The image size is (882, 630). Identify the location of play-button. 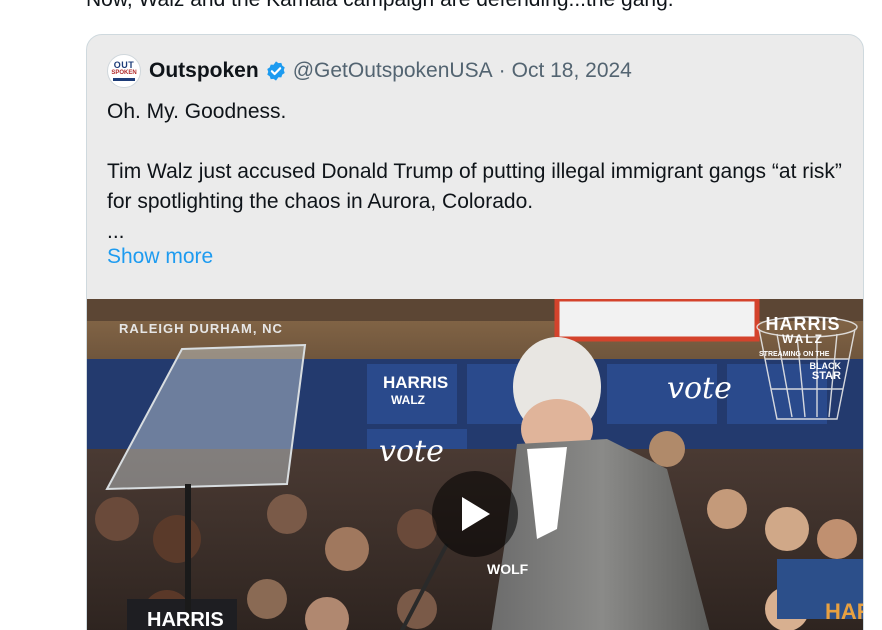
(475, 514).